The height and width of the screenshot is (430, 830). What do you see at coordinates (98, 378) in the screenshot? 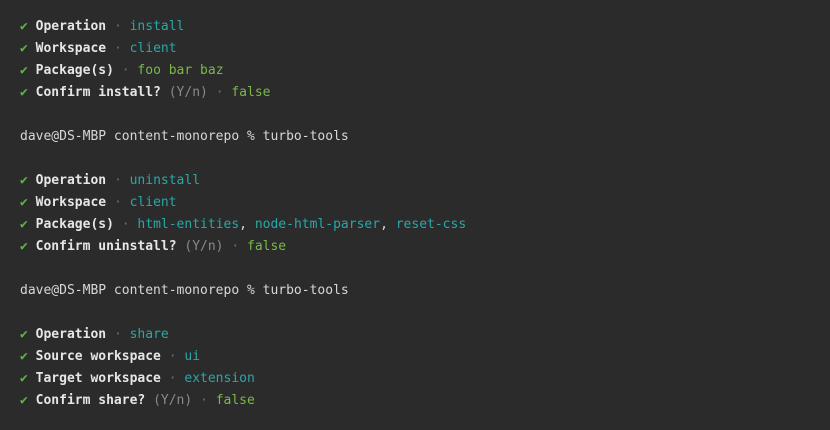
I see `prompt-label: Target workspace` at bounding box center [98, 378].